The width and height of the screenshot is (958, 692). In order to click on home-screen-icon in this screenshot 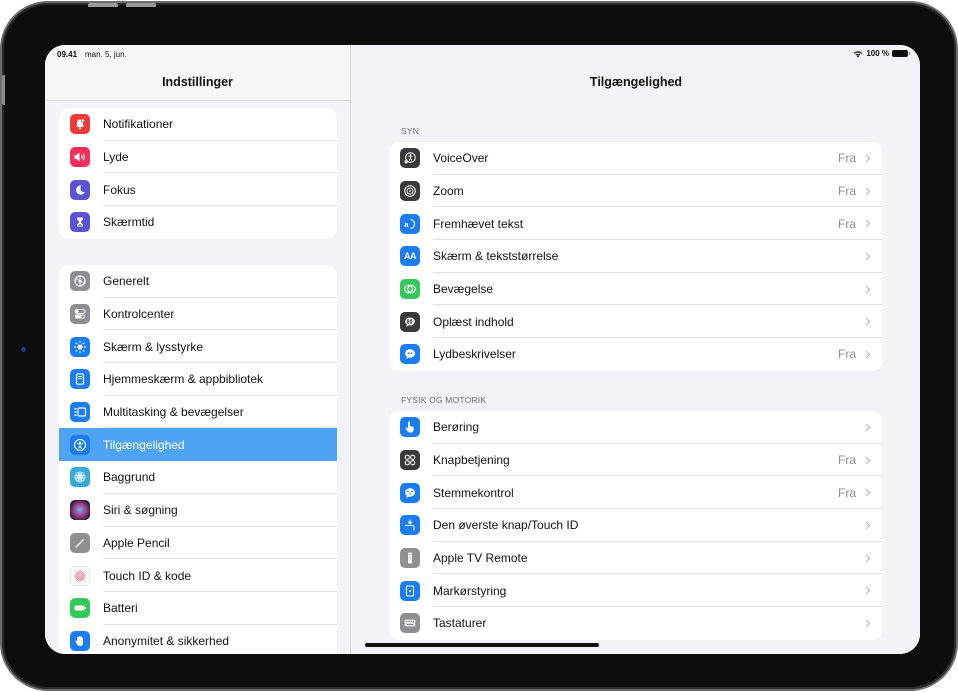, I will do `click(80, 379)`.